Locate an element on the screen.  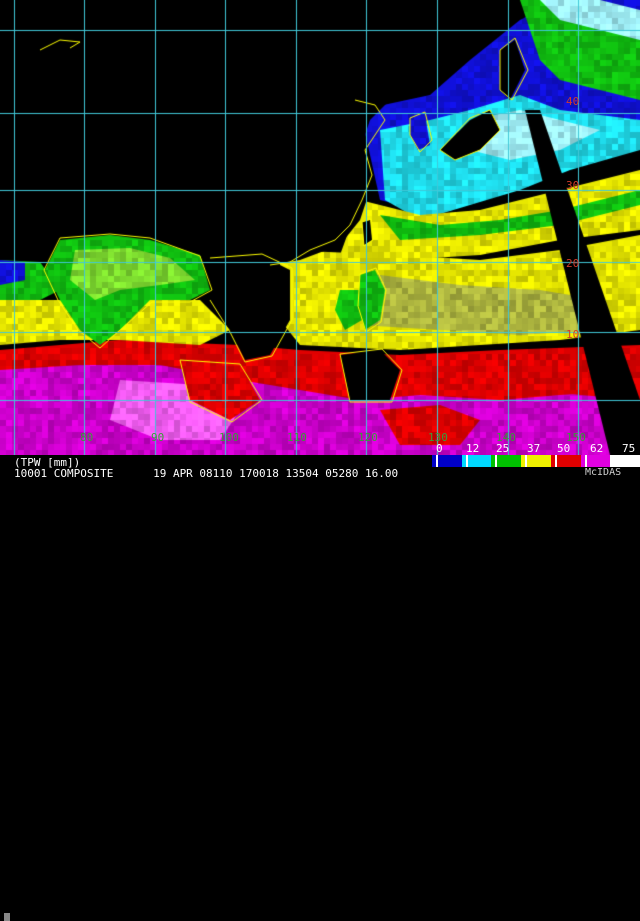
colorbar-label-0: 0 is located at coordinates (439, 448).